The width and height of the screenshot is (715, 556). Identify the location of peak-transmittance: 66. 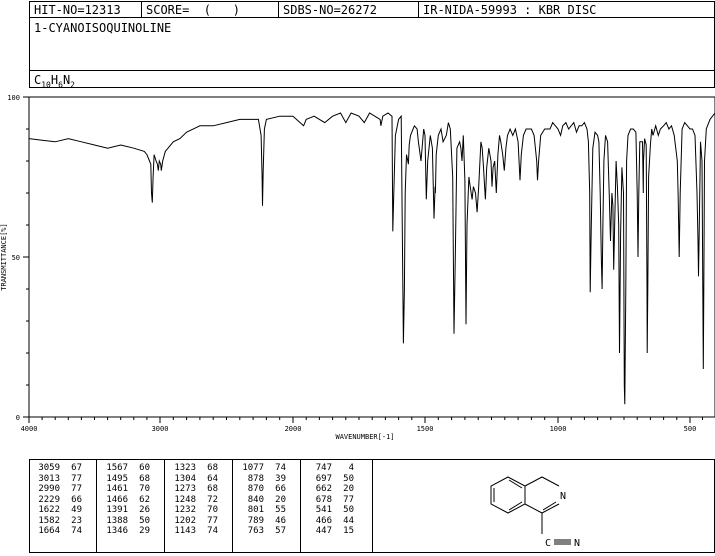
(76, 499).